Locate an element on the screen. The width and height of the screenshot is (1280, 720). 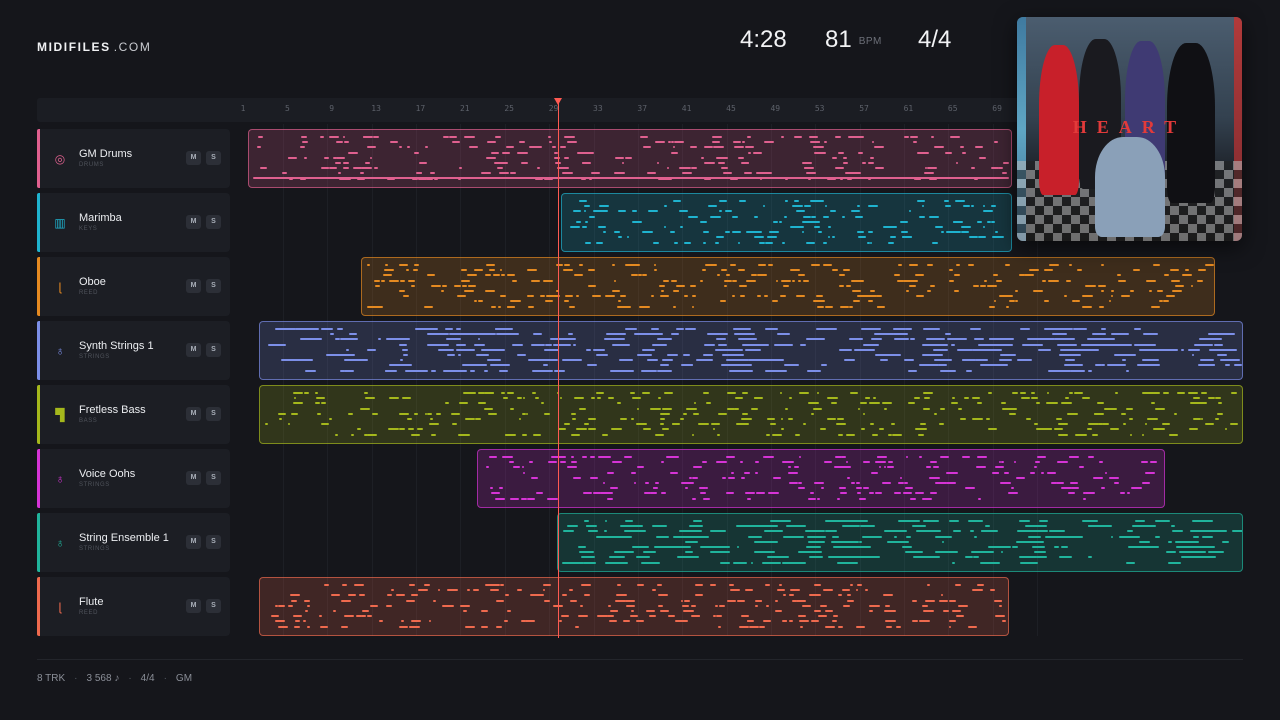
track-header: ▥ Marimba KEYS M S is located at coordinates (133, 222).